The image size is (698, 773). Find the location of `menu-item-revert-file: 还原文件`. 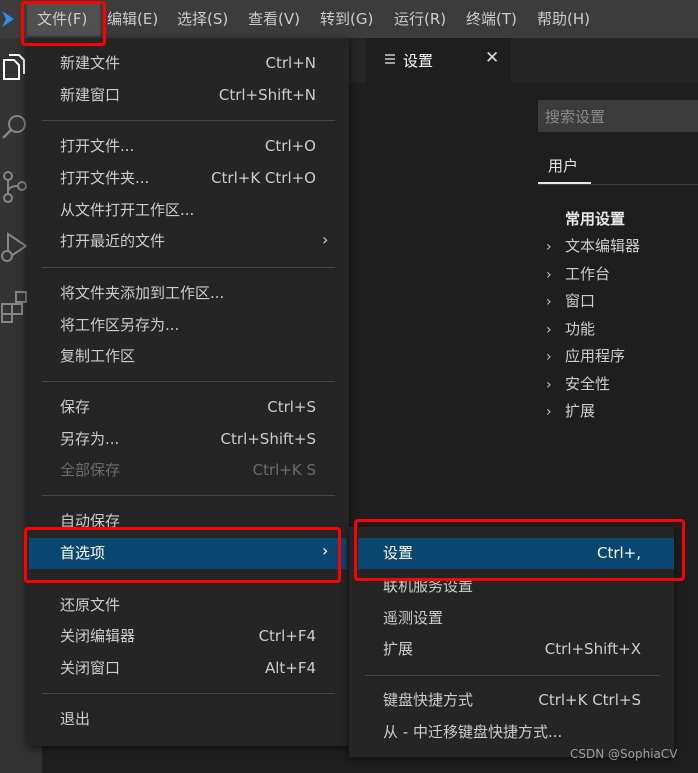

menu-item-revert-file: 还原文件 is located at coordinates (188, 605).